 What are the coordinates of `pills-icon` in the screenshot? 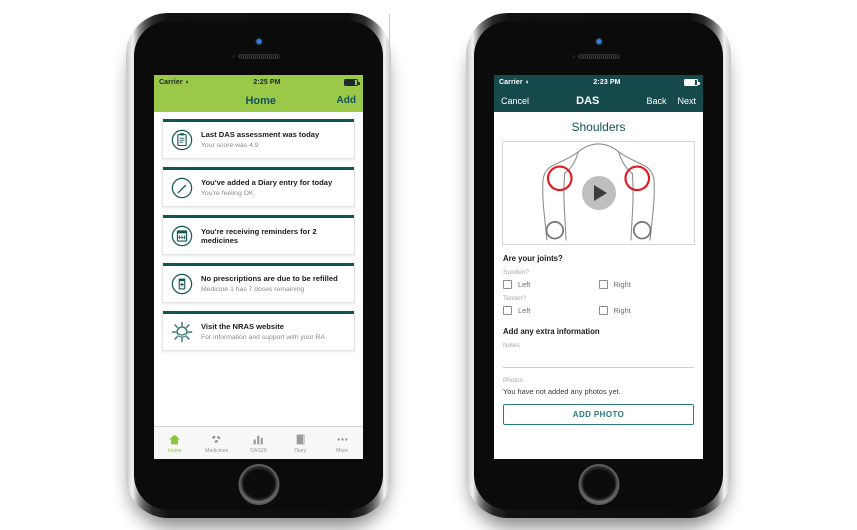 It's located at (216, 439).